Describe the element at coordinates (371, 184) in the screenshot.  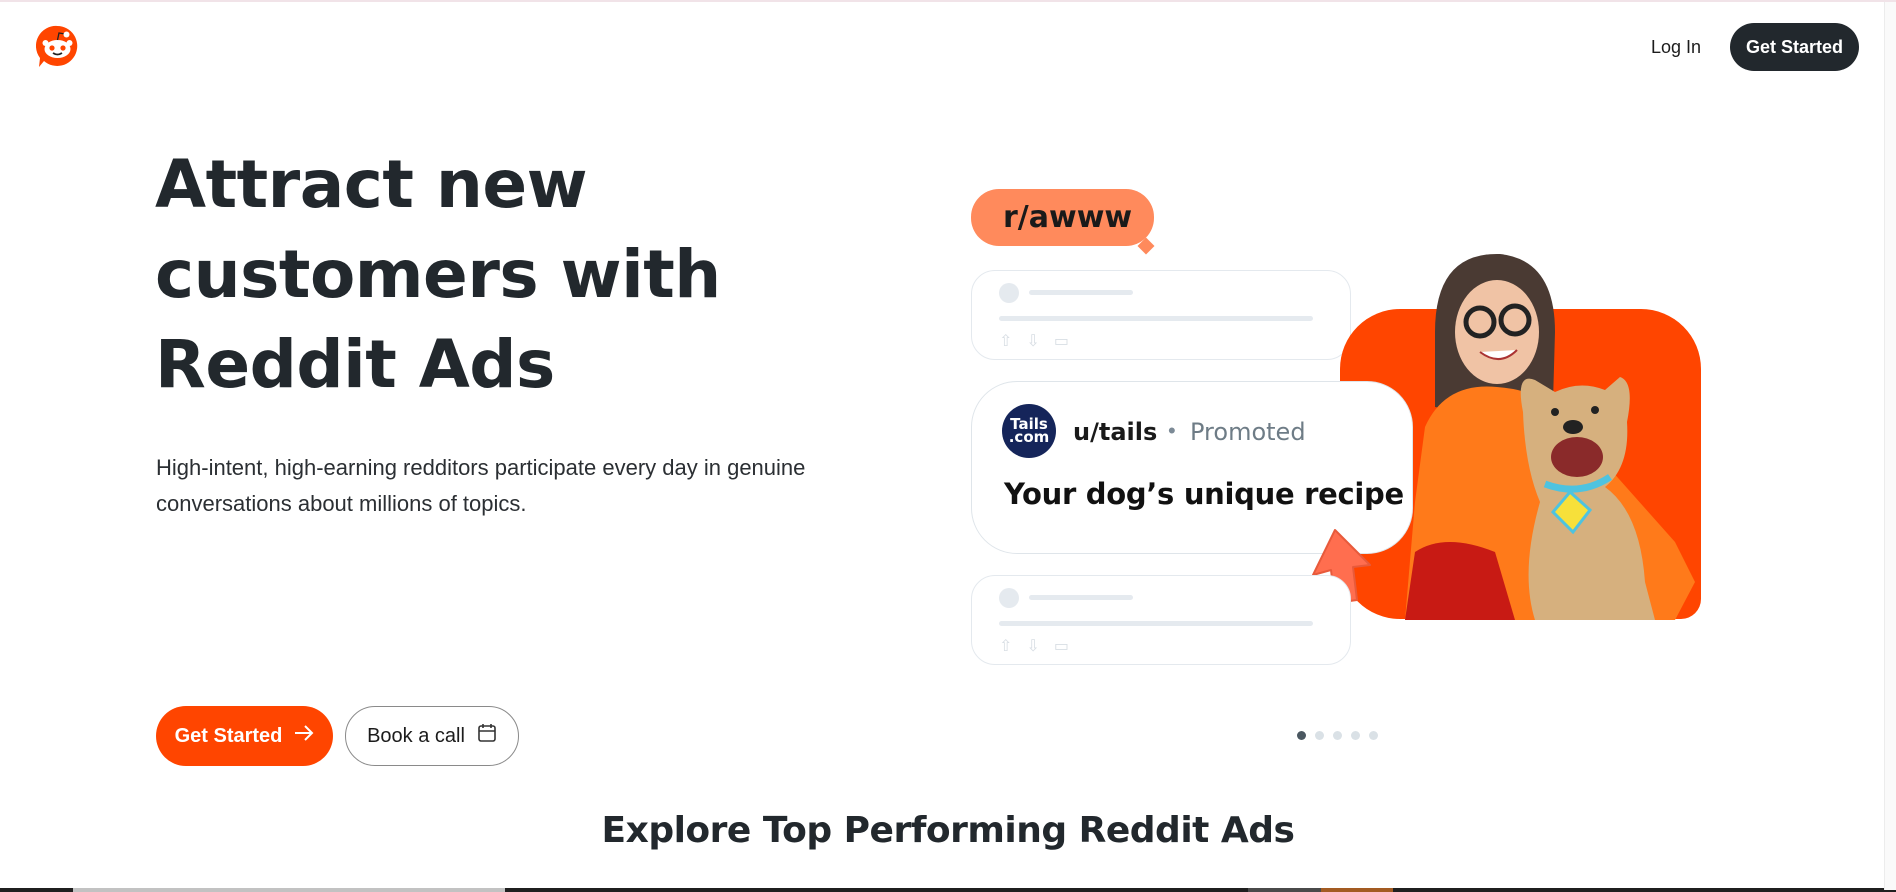
I see `hero-title-line-1: Attract new` at that location.